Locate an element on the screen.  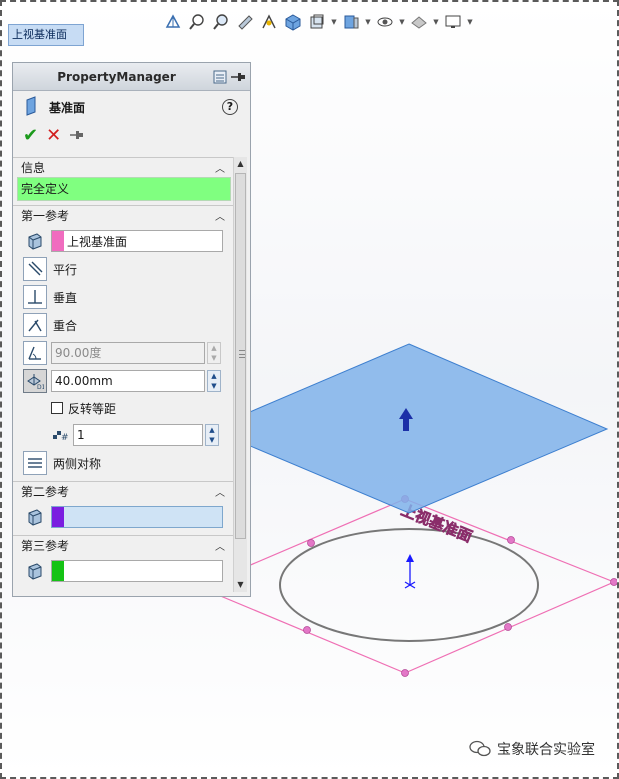
option-perpendicular: 垂直 is located at coordinates (123, 297).